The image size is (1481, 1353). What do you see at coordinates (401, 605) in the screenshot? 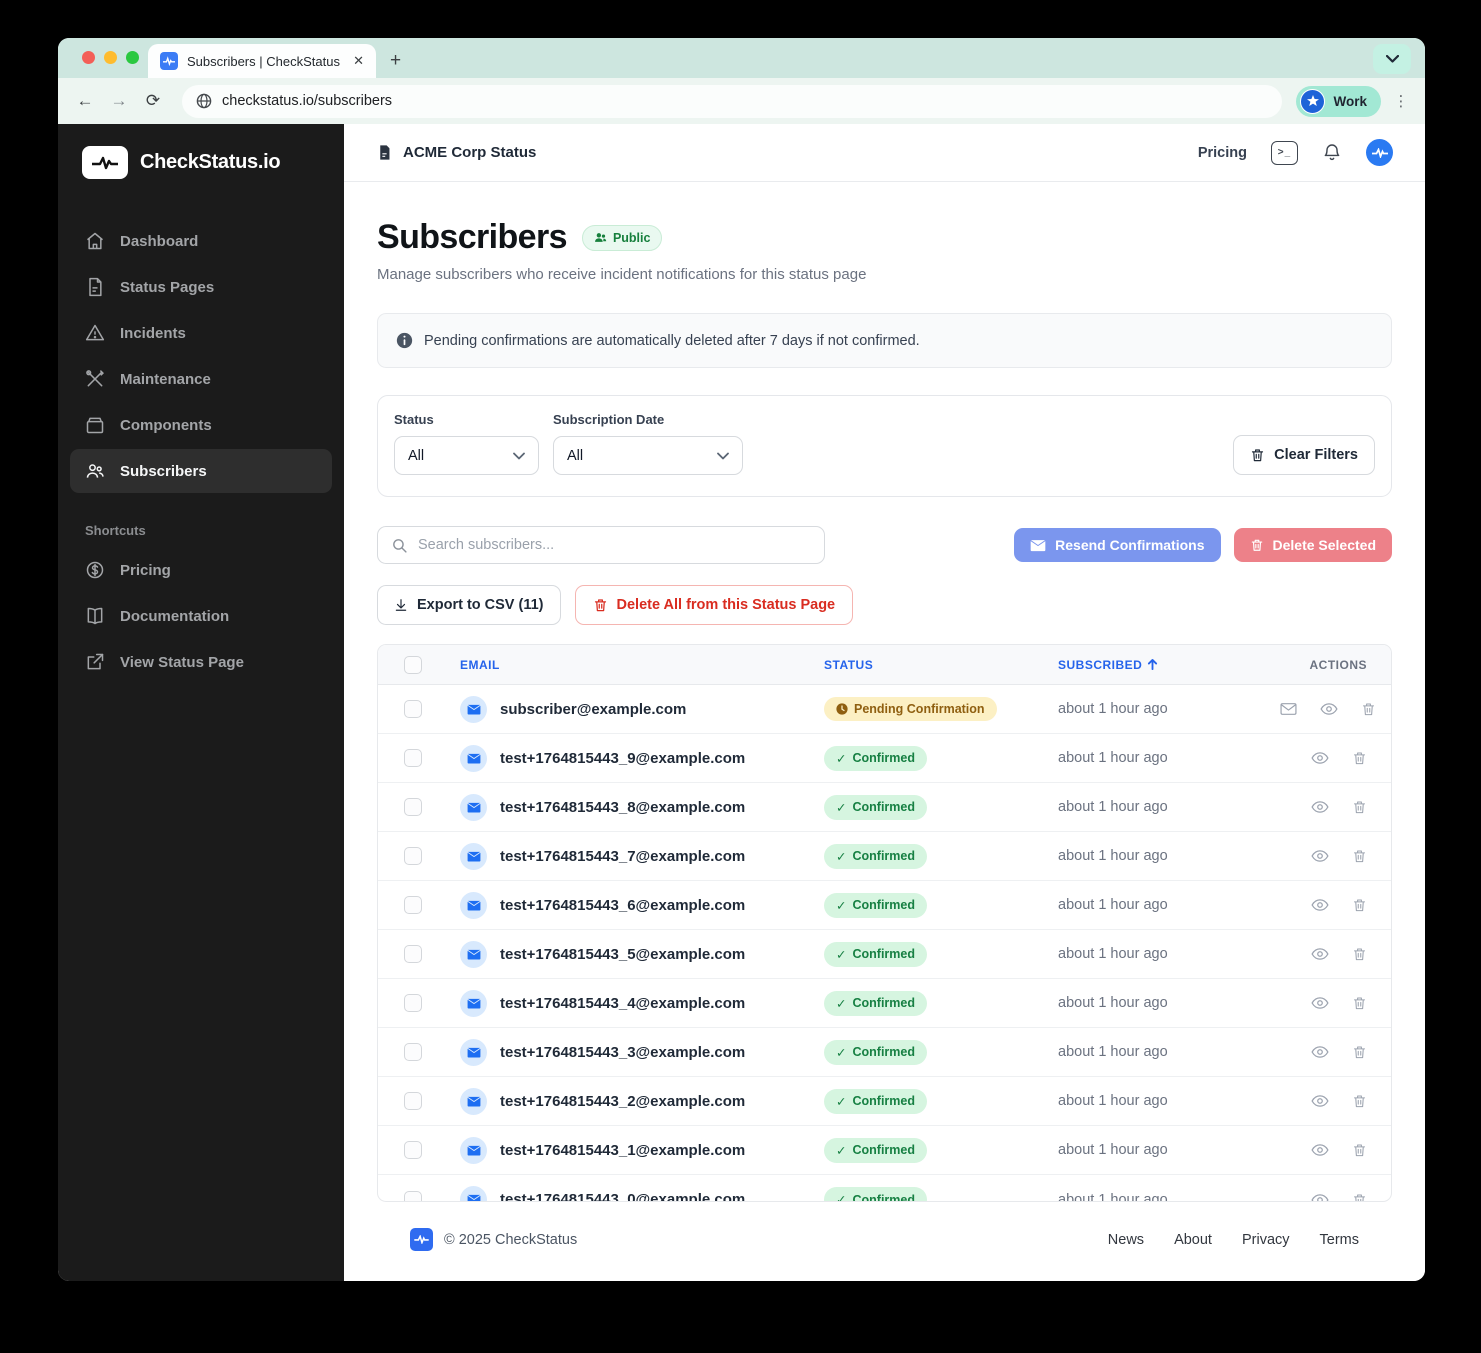
I see `download-icon` at bounding box center [401, 605].